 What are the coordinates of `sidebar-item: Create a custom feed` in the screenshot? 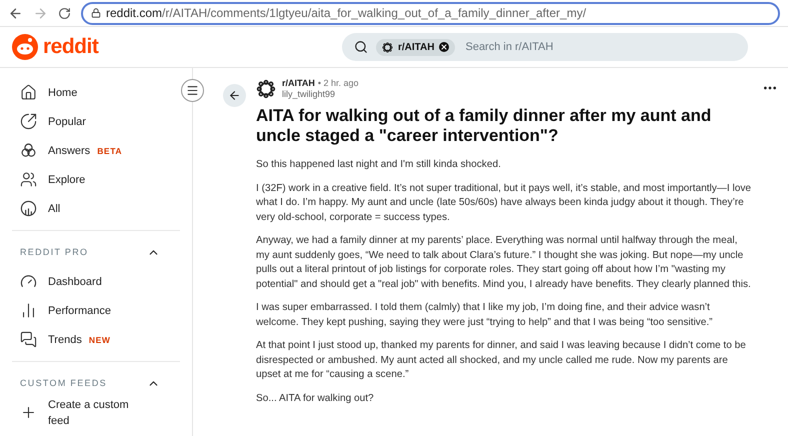 It's located at (96, 412).